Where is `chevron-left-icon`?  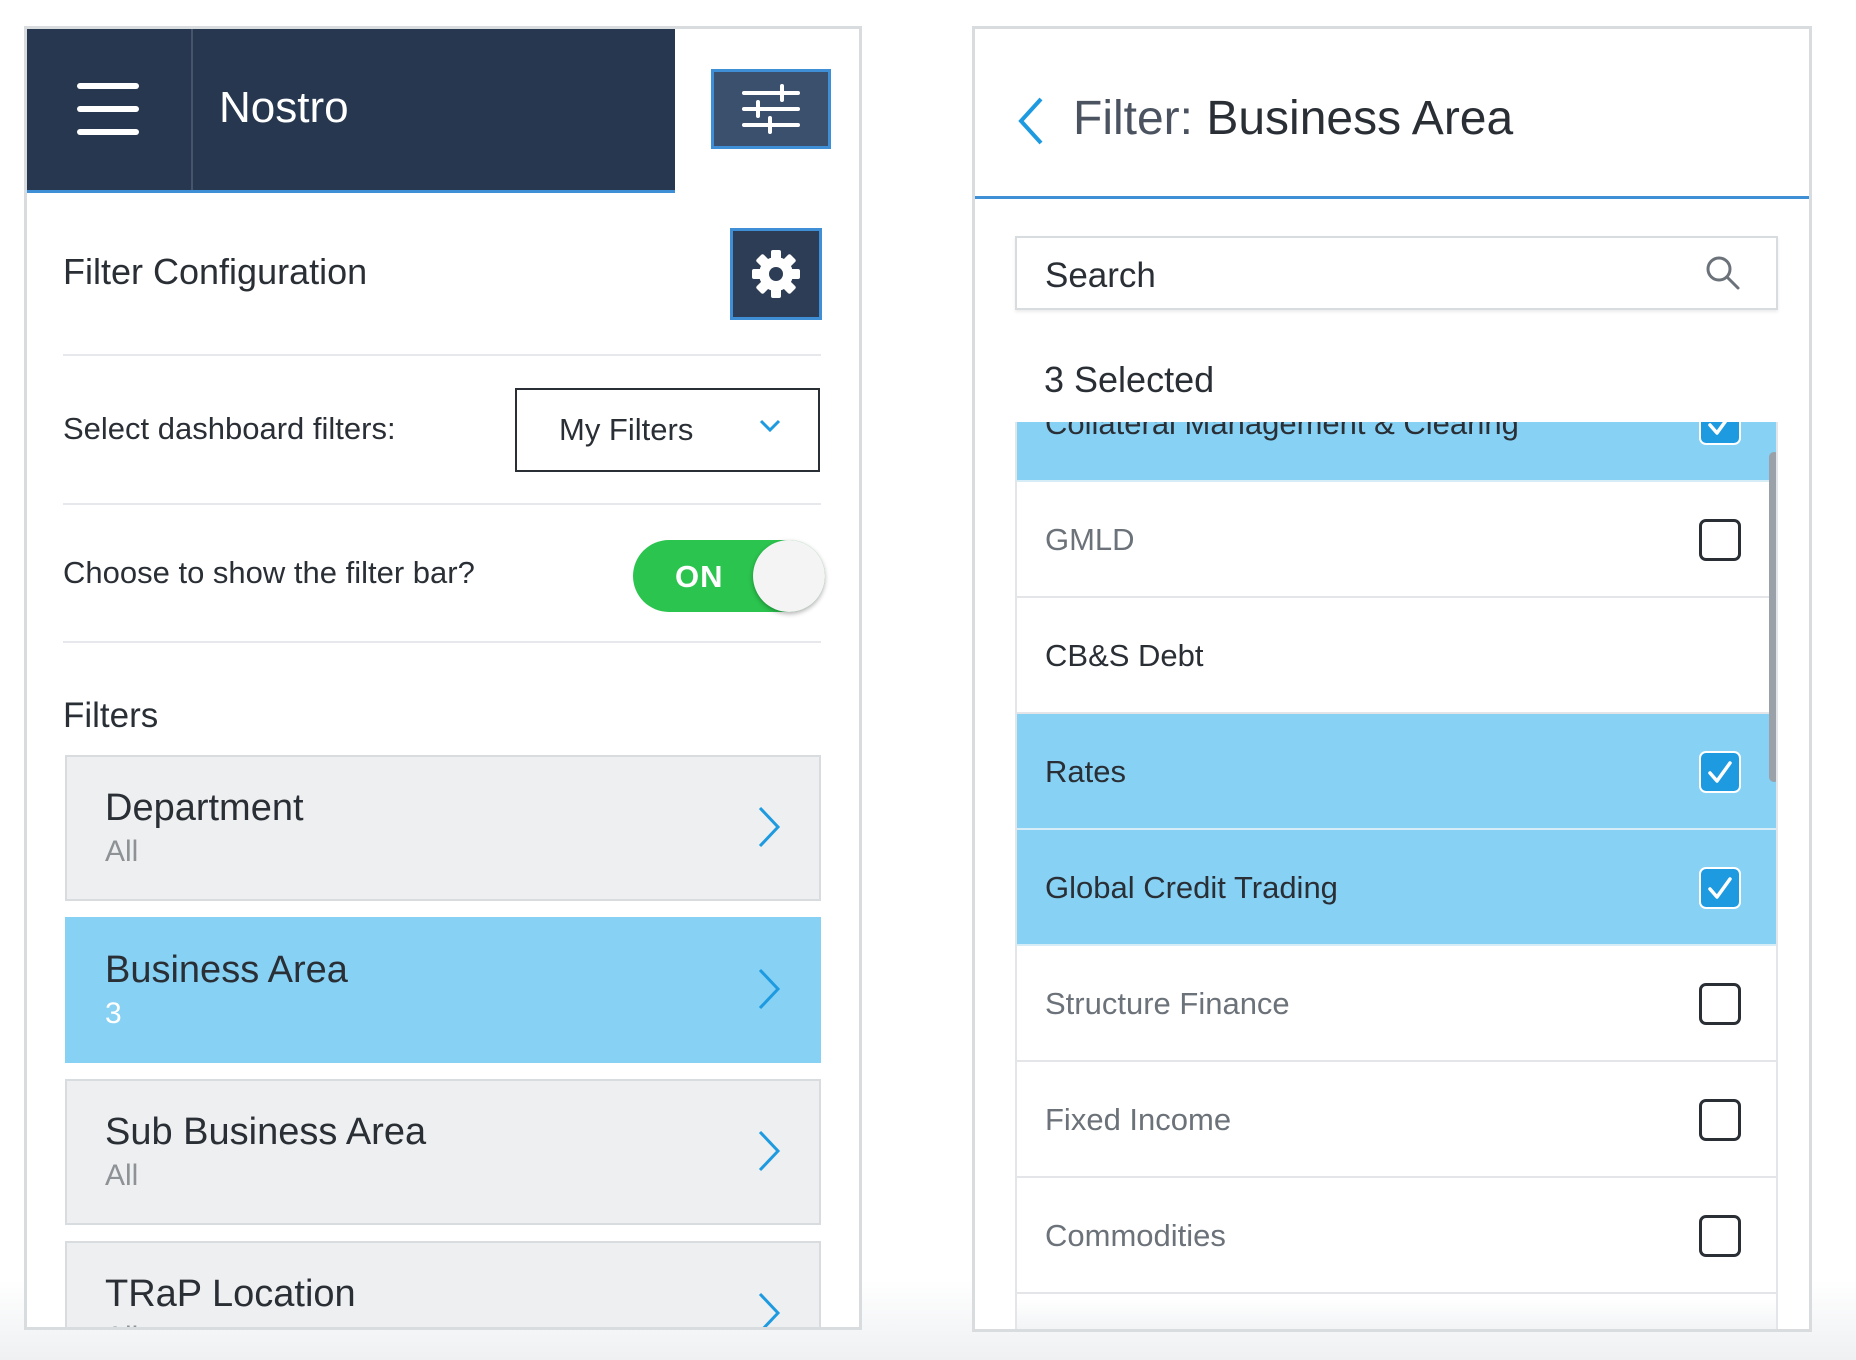 chevron-left-icon is located at coordinates (1031, 121).